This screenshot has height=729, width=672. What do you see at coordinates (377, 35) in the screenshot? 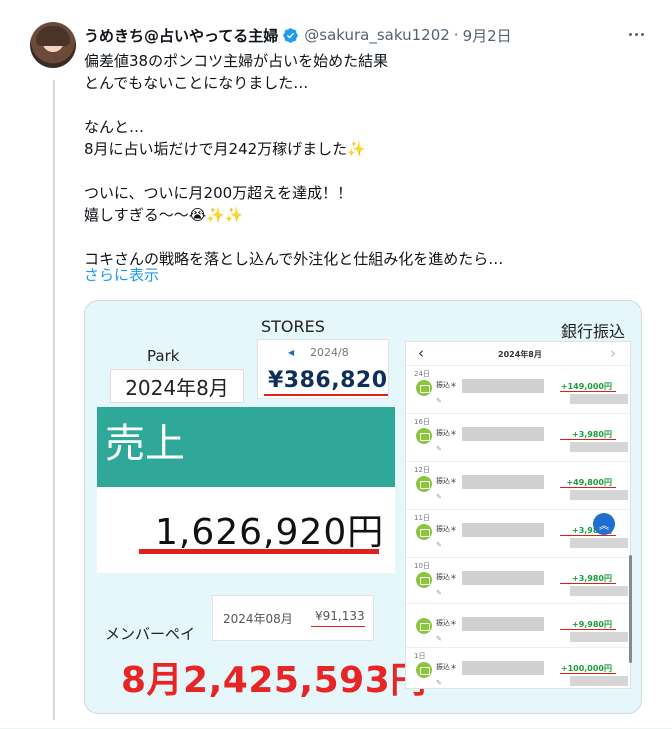
I see `user-handle: @sakura_saku1202` at bounding box center [377, 35].